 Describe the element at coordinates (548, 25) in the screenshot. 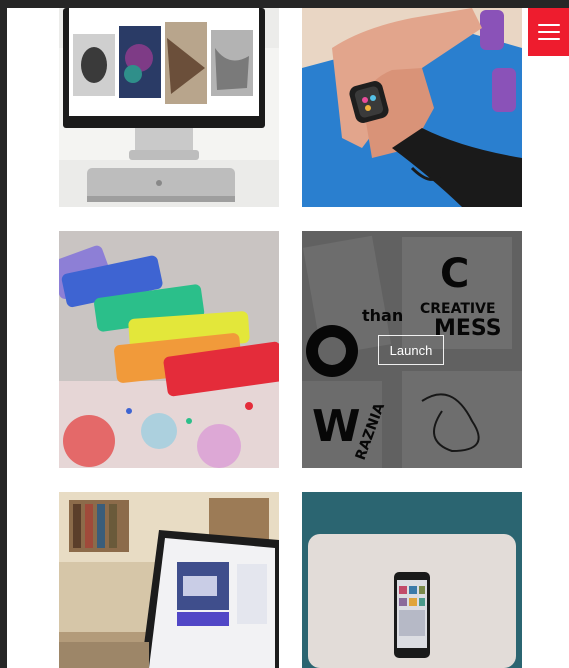

I see `hamburger-menu-icon` at that location.